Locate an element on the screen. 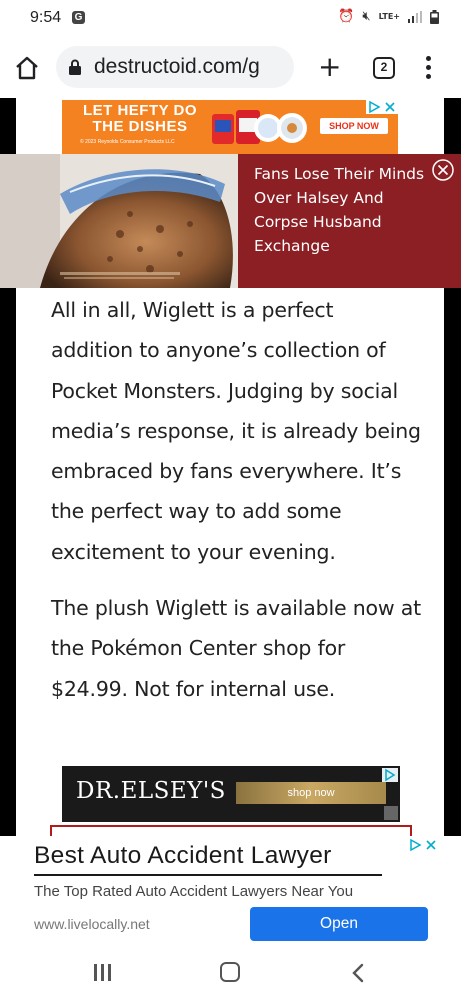 This screenshot has width=461, height=1000. signal-icon is located at coordinates (415, 16).